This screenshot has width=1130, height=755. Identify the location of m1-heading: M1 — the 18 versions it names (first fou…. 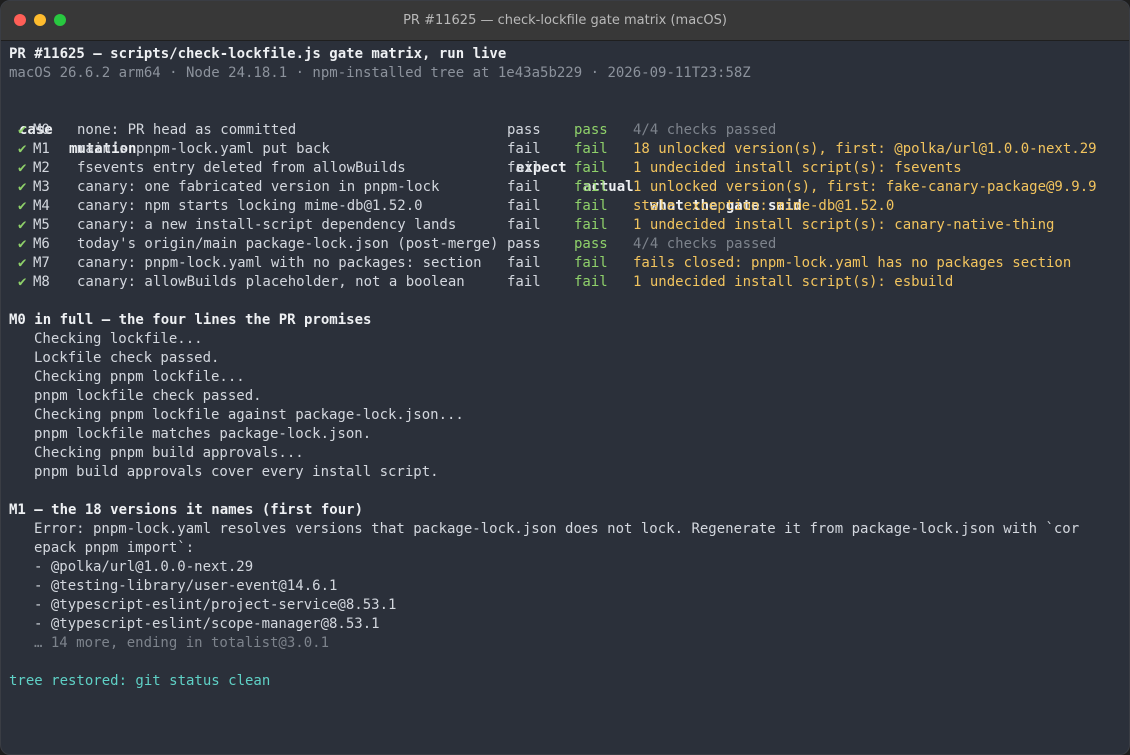
(186, 510).